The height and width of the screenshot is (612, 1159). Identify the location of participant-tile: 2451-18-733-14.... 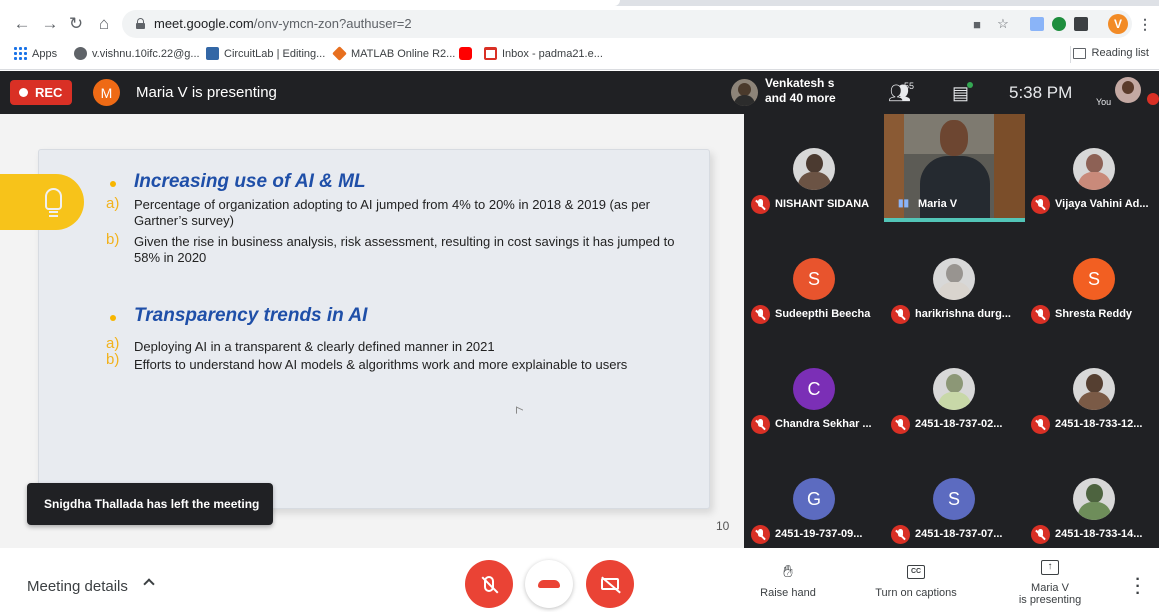
(1091, 499).